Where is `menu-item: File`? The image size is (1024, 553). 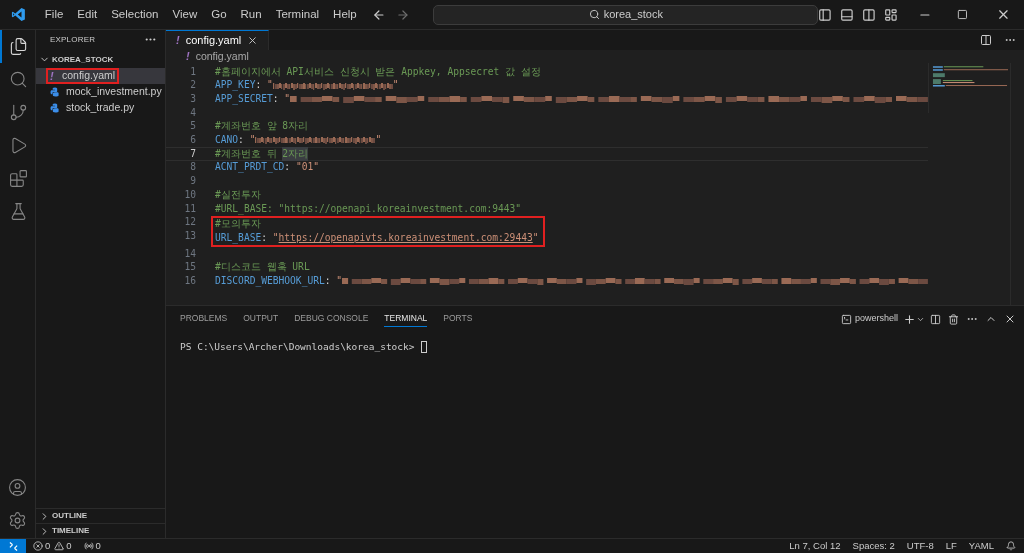 menu-item: File is located at coordinates (54, 14).